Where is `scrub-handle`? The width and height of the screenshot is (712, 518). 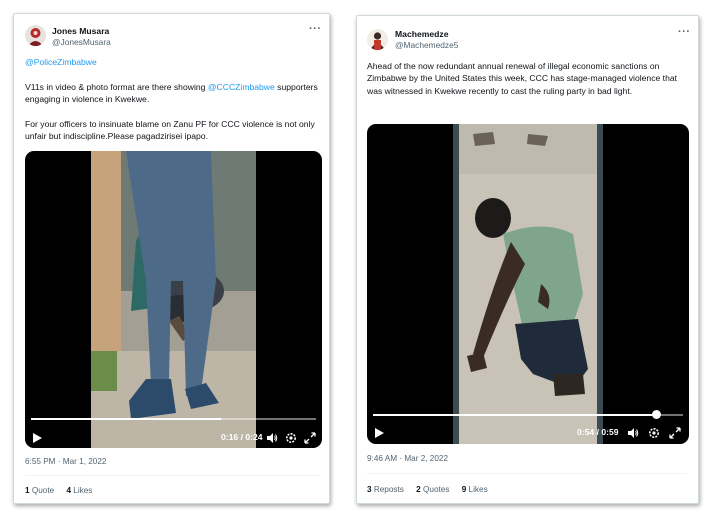 scrub-handle is located at coordinates (657, 414).